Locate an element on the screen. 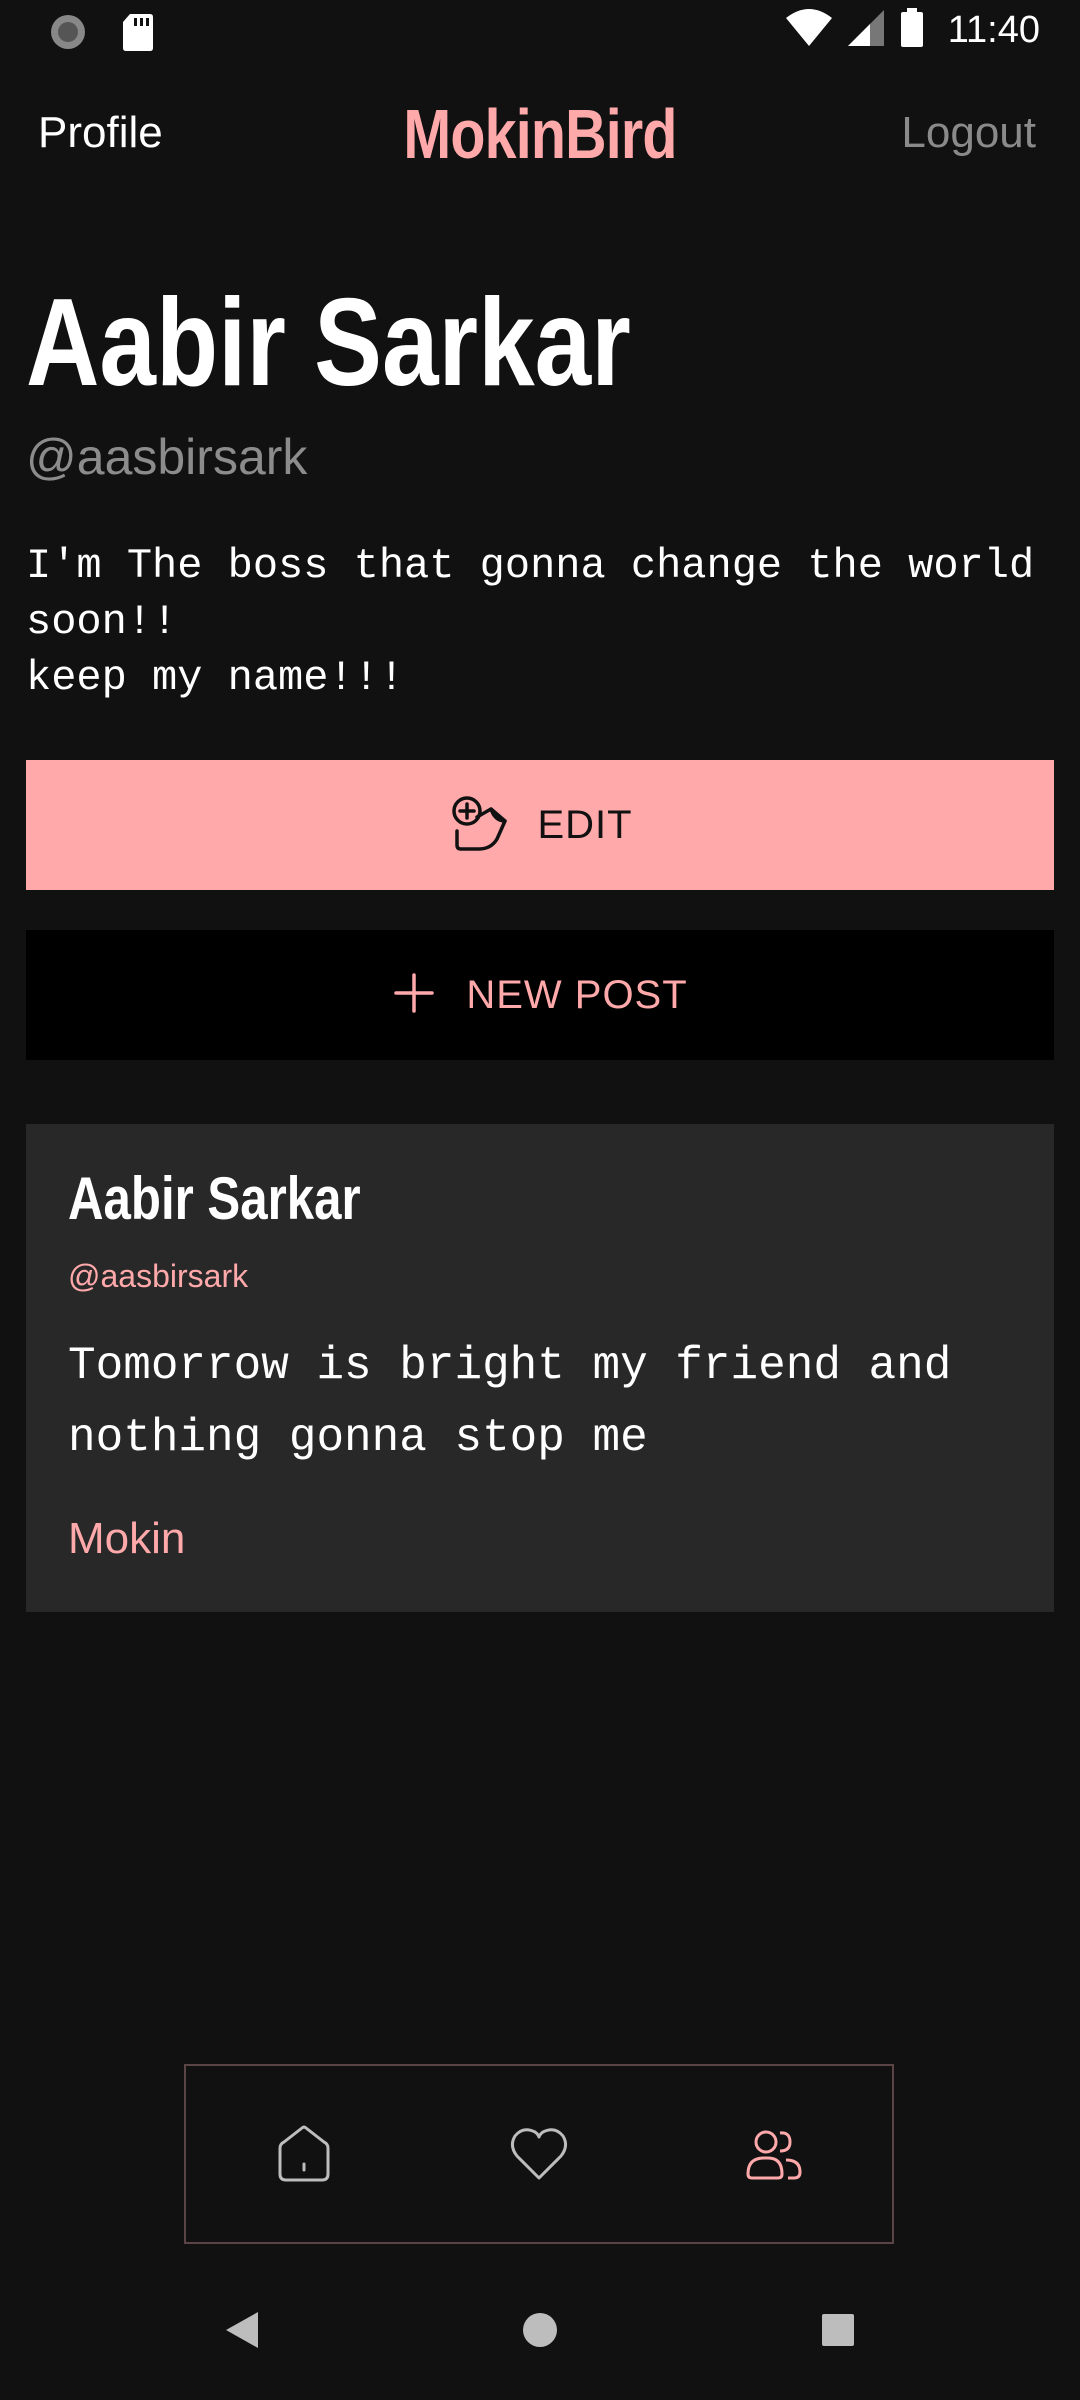 Image resolution: width=1080 pixels, height=2400 pixels. new-post-button: NEW POST is located at coordinates (540, 995).